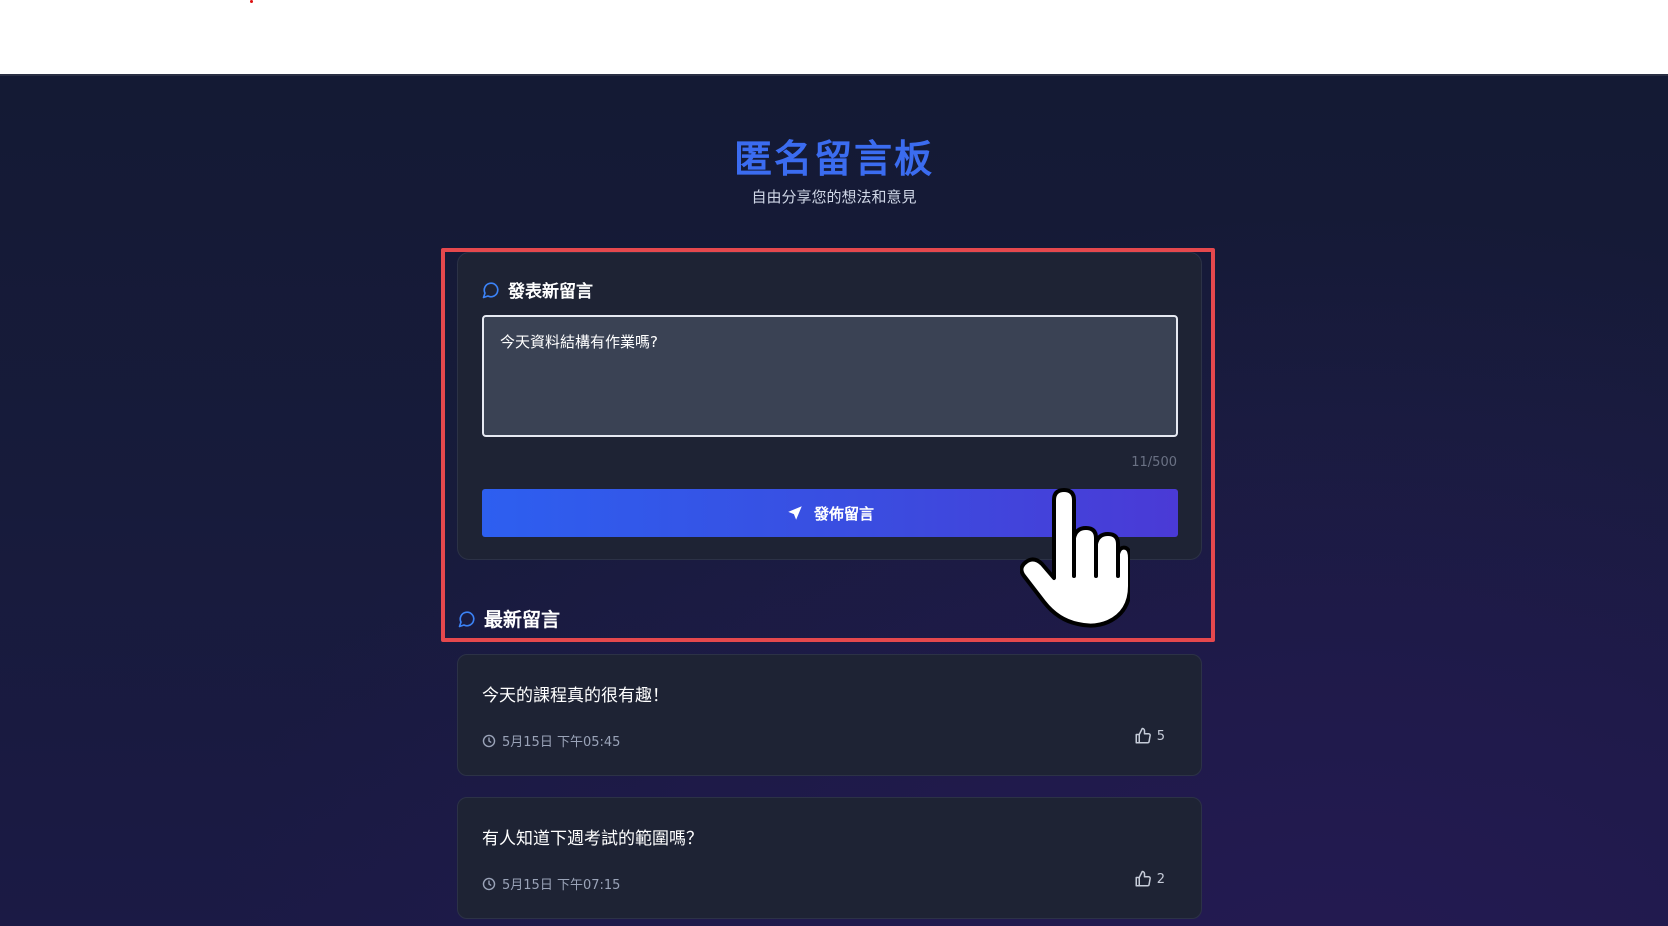  What do you see at coordinates (575, 696) in the screenshot?
I see `message-text: 今天的課程真的很有趣！` at bounding box center [575, 696].